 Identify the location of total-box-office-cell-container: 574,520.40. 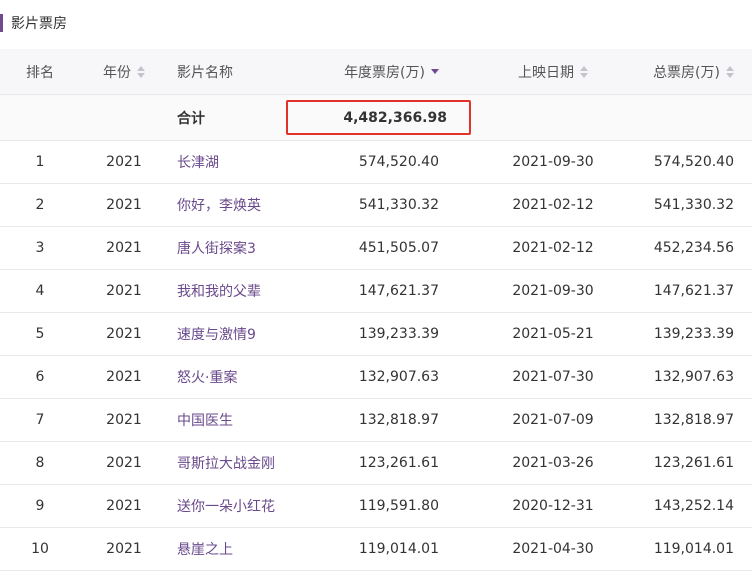
(667, 162).